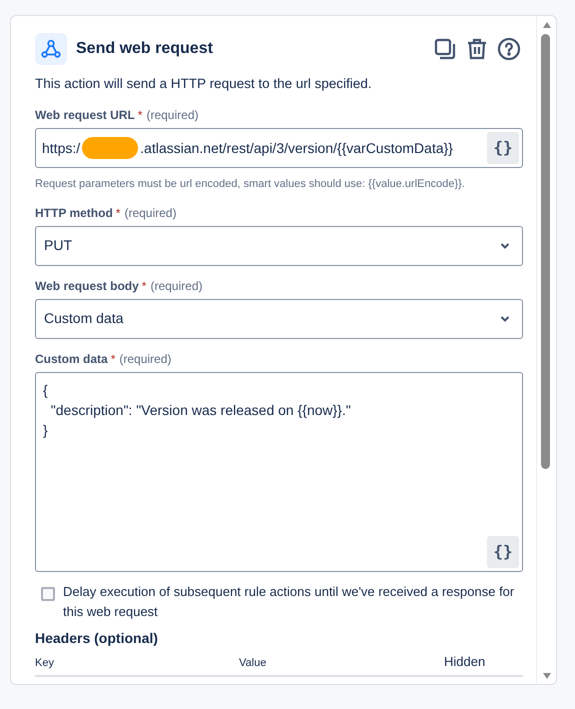  Describe the element at coordinates (296, 148) in the screenshot. I see `url-text: .atlassian.net/rest/api/3/version/{{varCustomData}}` at that location.